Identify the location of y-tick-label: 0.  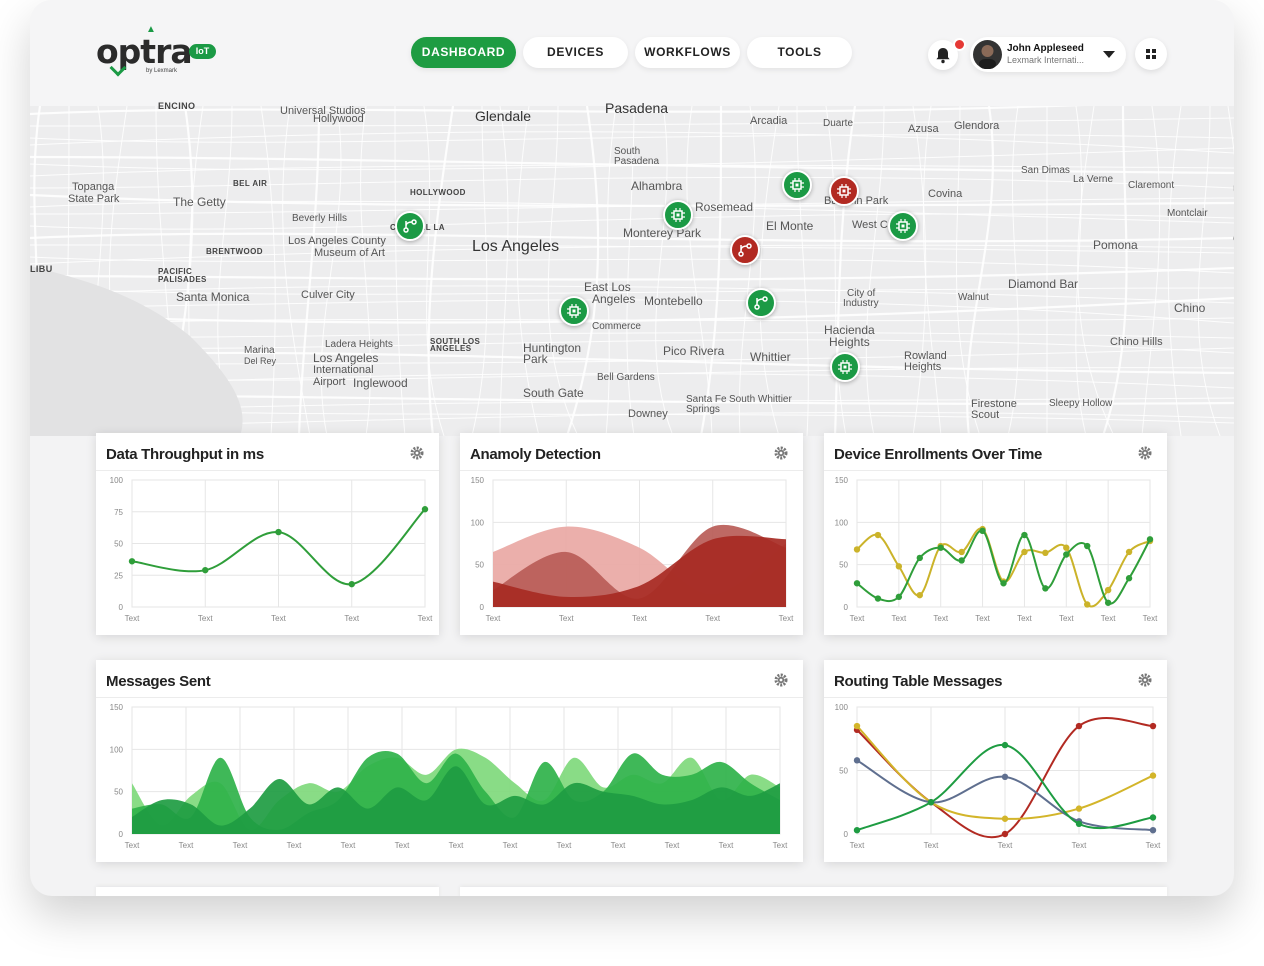
(121, 607).